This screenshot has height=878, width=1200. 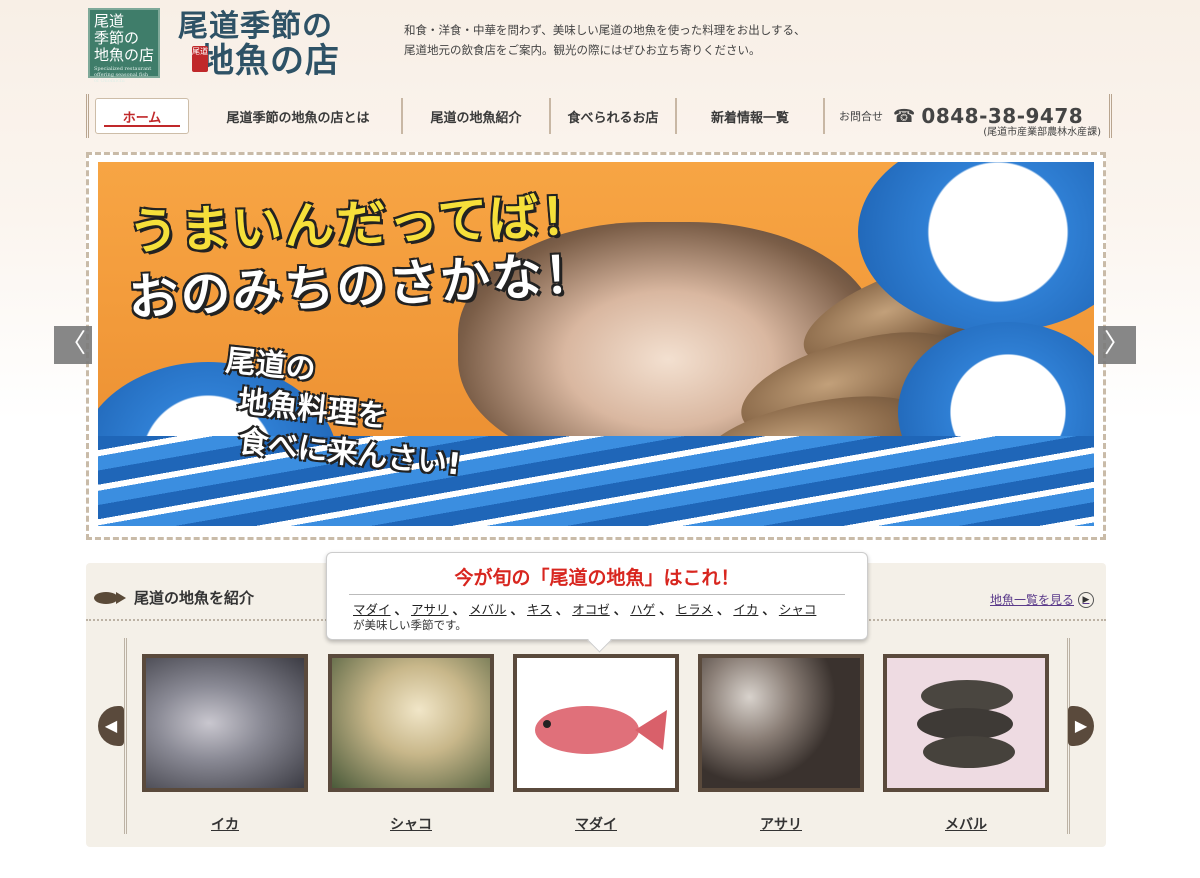 I want to click on seasonal-fish-list: マダイ、 アサリ、 メバル、 キス、 オコゼ、 ハゲ、 ヒラメ、 イカ、 シャコ, so click(x=585, y=609).